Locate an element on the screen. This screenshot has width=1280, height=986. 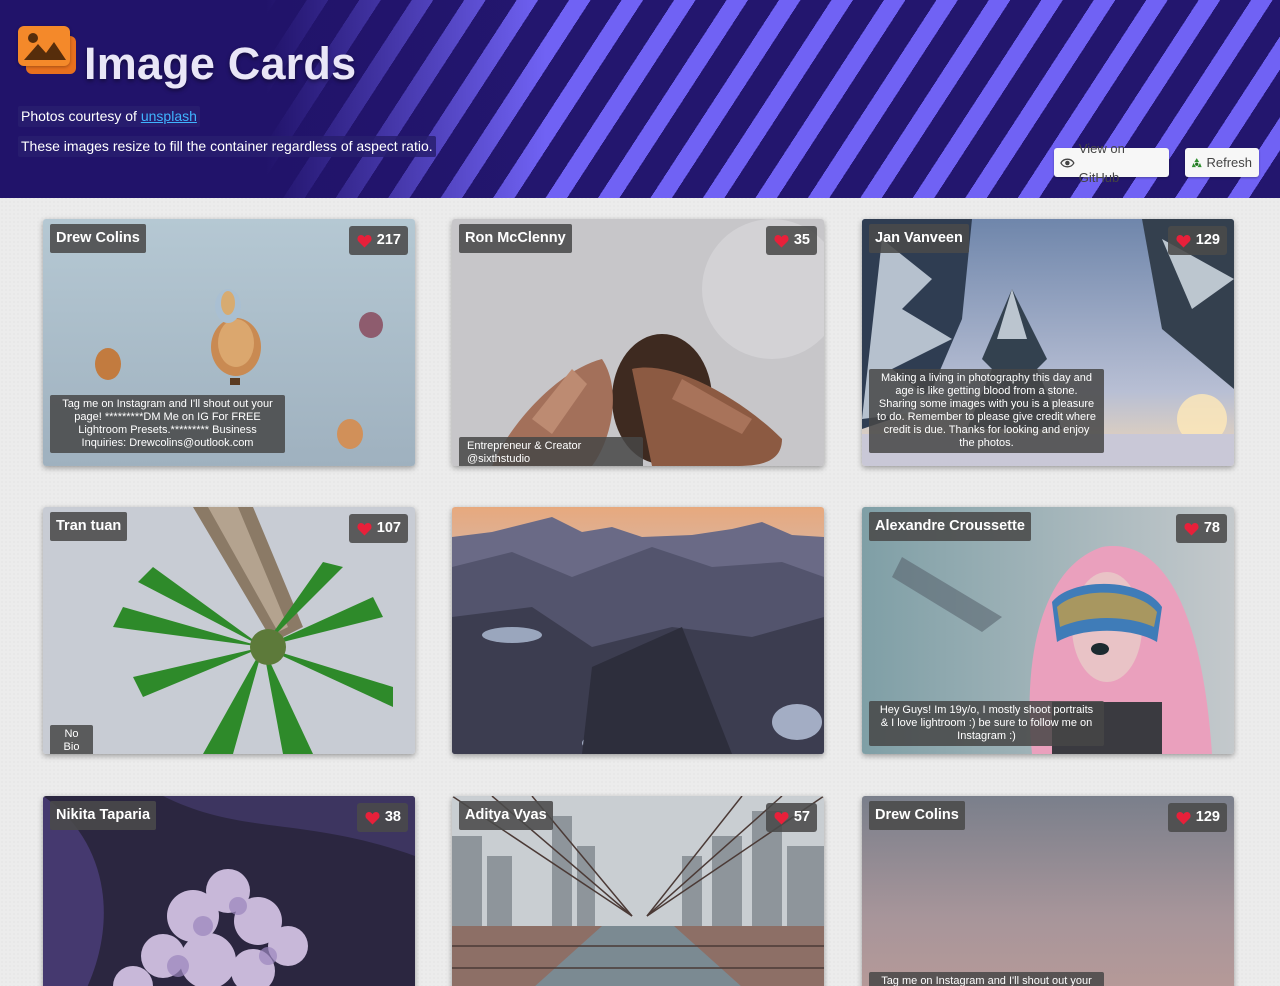
github-button-label: View on GitHub is located at coordinates (1101, 162).